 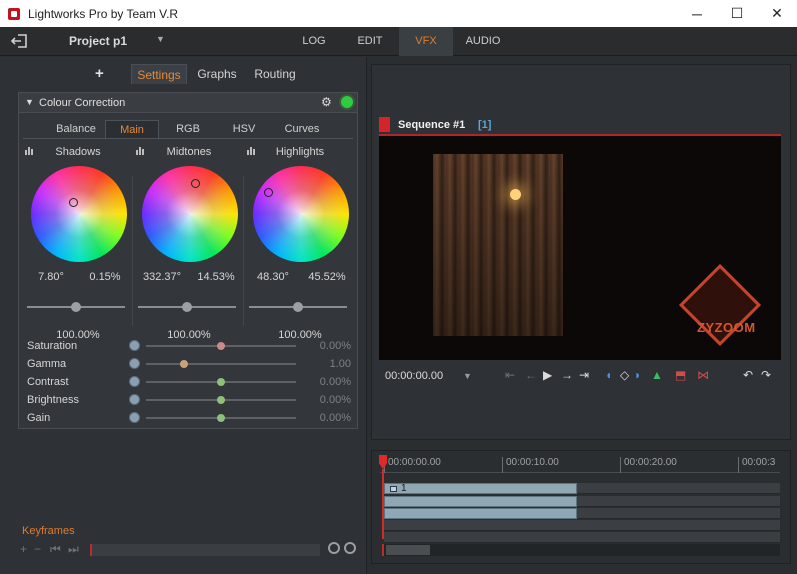 What do you see at coordinates (221, 364) in the screenshot?
I see `gamma-slider` at bounding box center [221, 364].